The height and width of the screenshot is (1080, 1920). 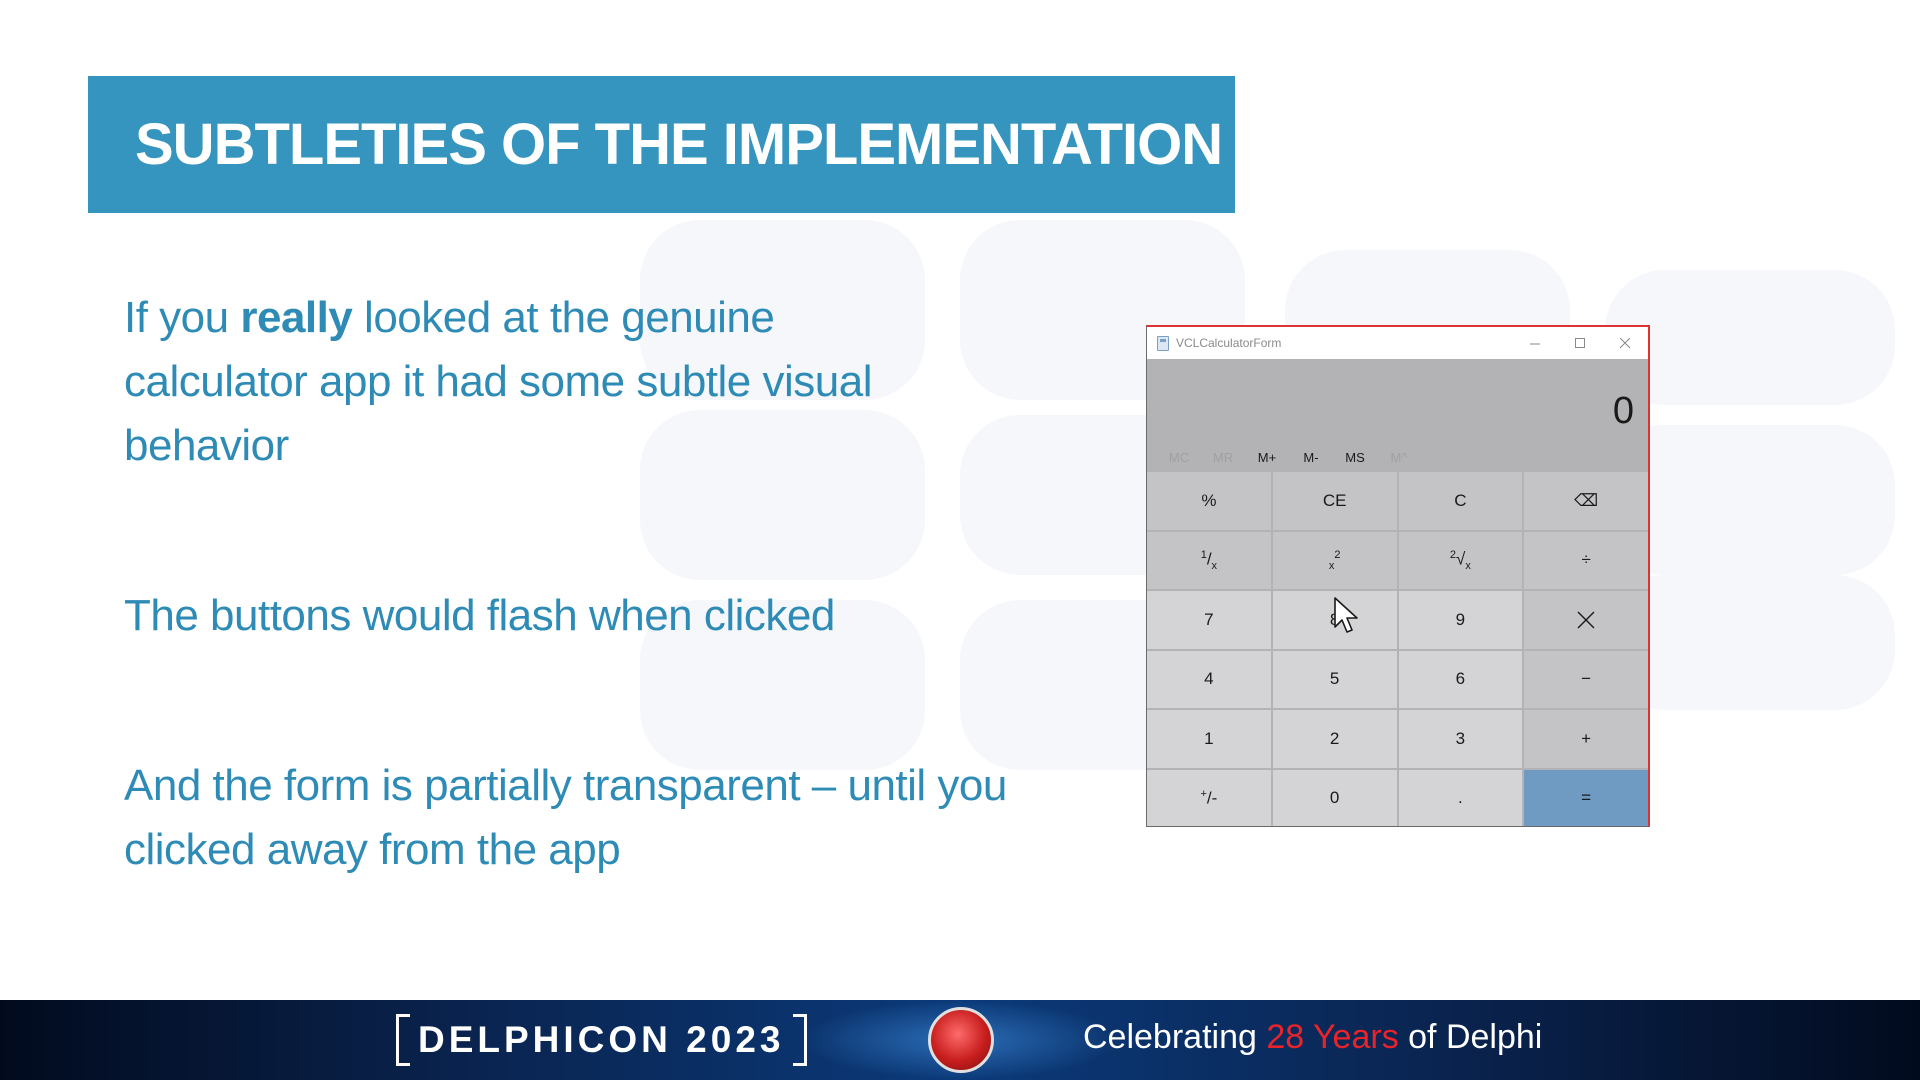 I want to click on maximize-button, so click(x=1580, y=343).